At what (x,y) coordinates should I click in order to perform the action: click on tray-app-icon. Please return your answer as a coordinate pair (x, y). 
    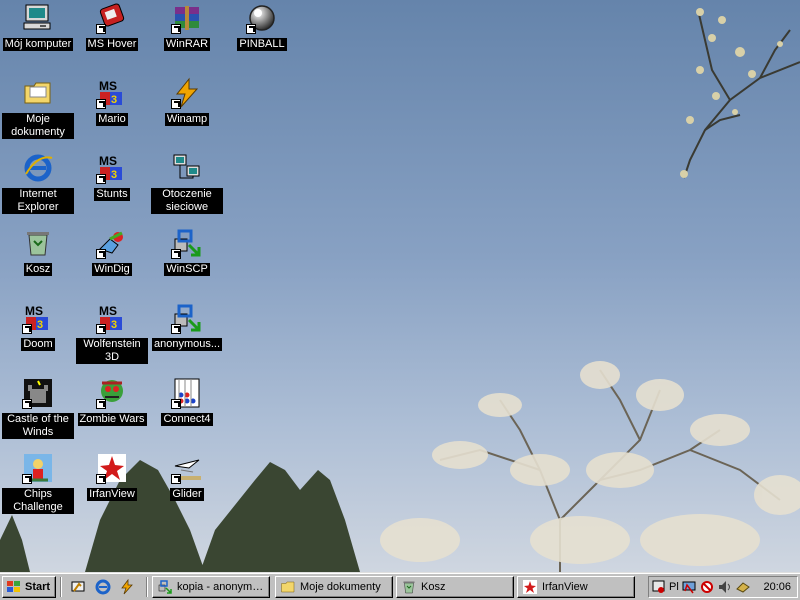
    Looking at the image, I should click on (743, 587).